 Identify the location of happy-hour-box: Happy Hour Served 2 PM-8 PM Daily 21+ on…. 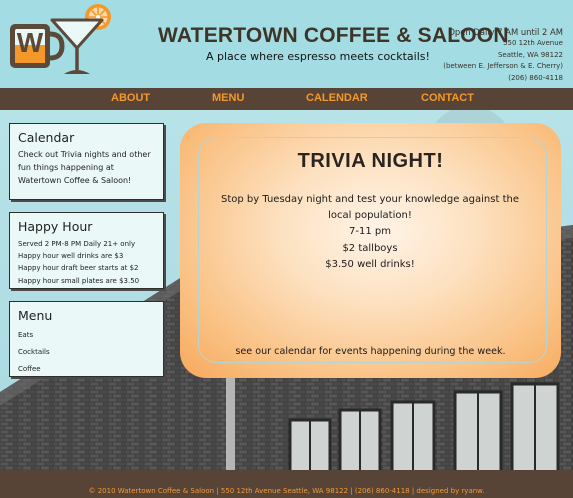
(86, 250).